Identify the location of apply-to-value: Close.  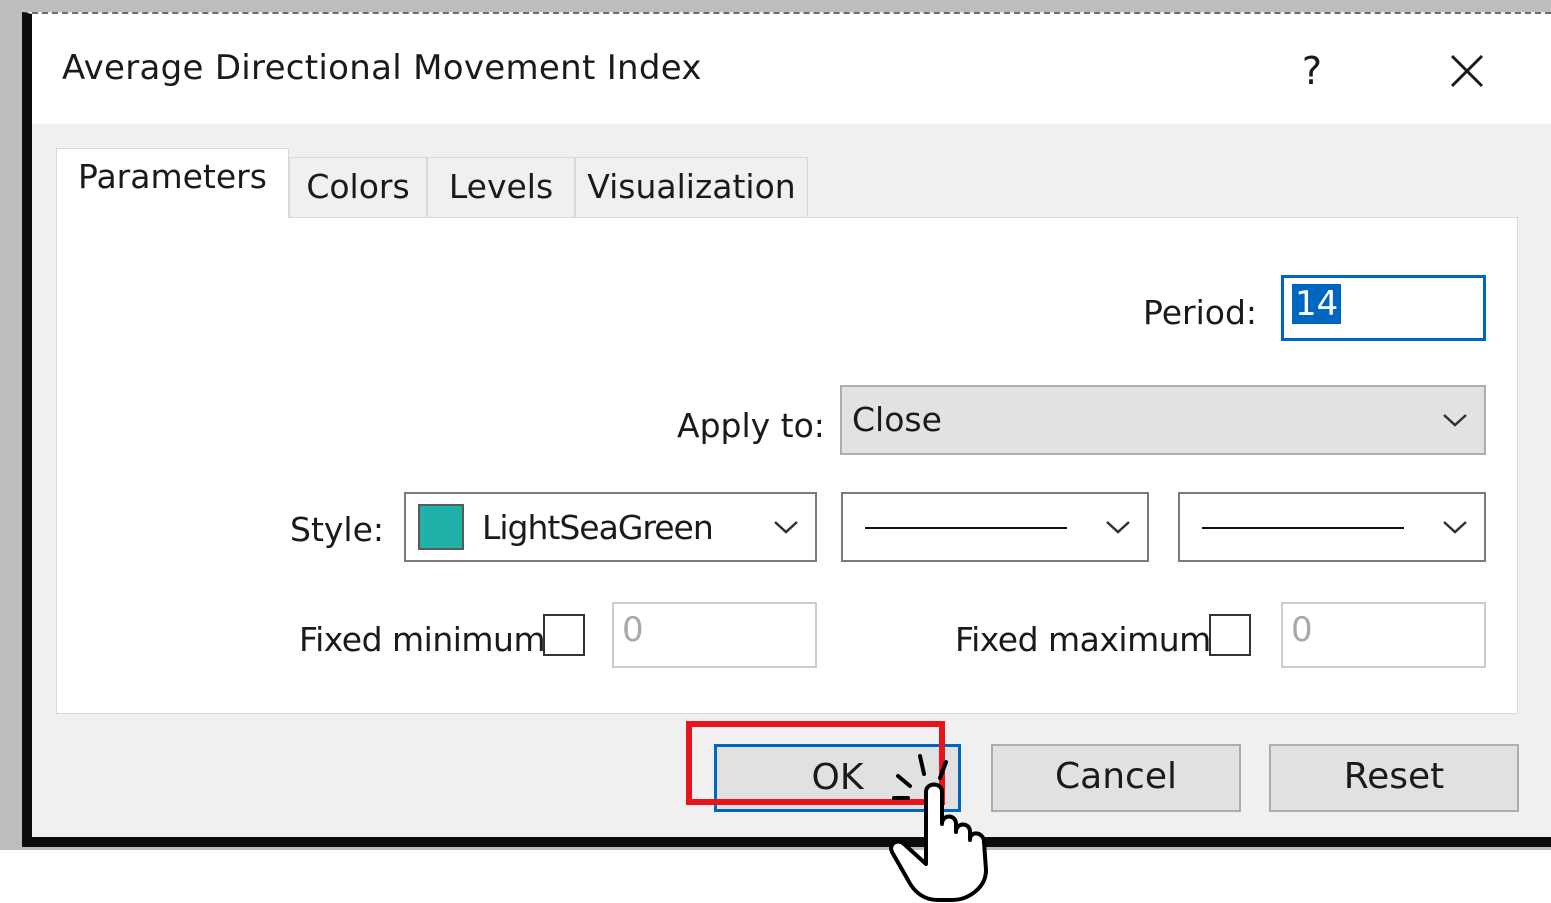
(897, 419).